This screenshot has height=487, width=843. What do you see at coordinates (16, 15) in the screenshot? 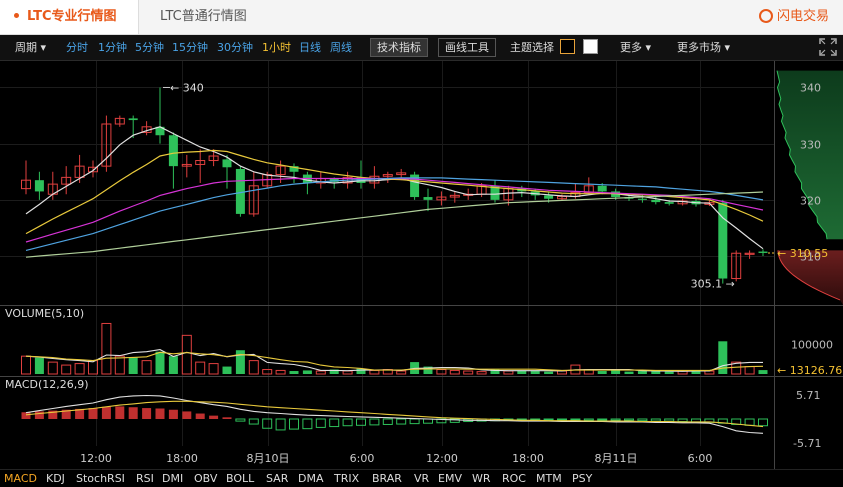
I see `active-dot-icon` at bounding box center [16, 15].